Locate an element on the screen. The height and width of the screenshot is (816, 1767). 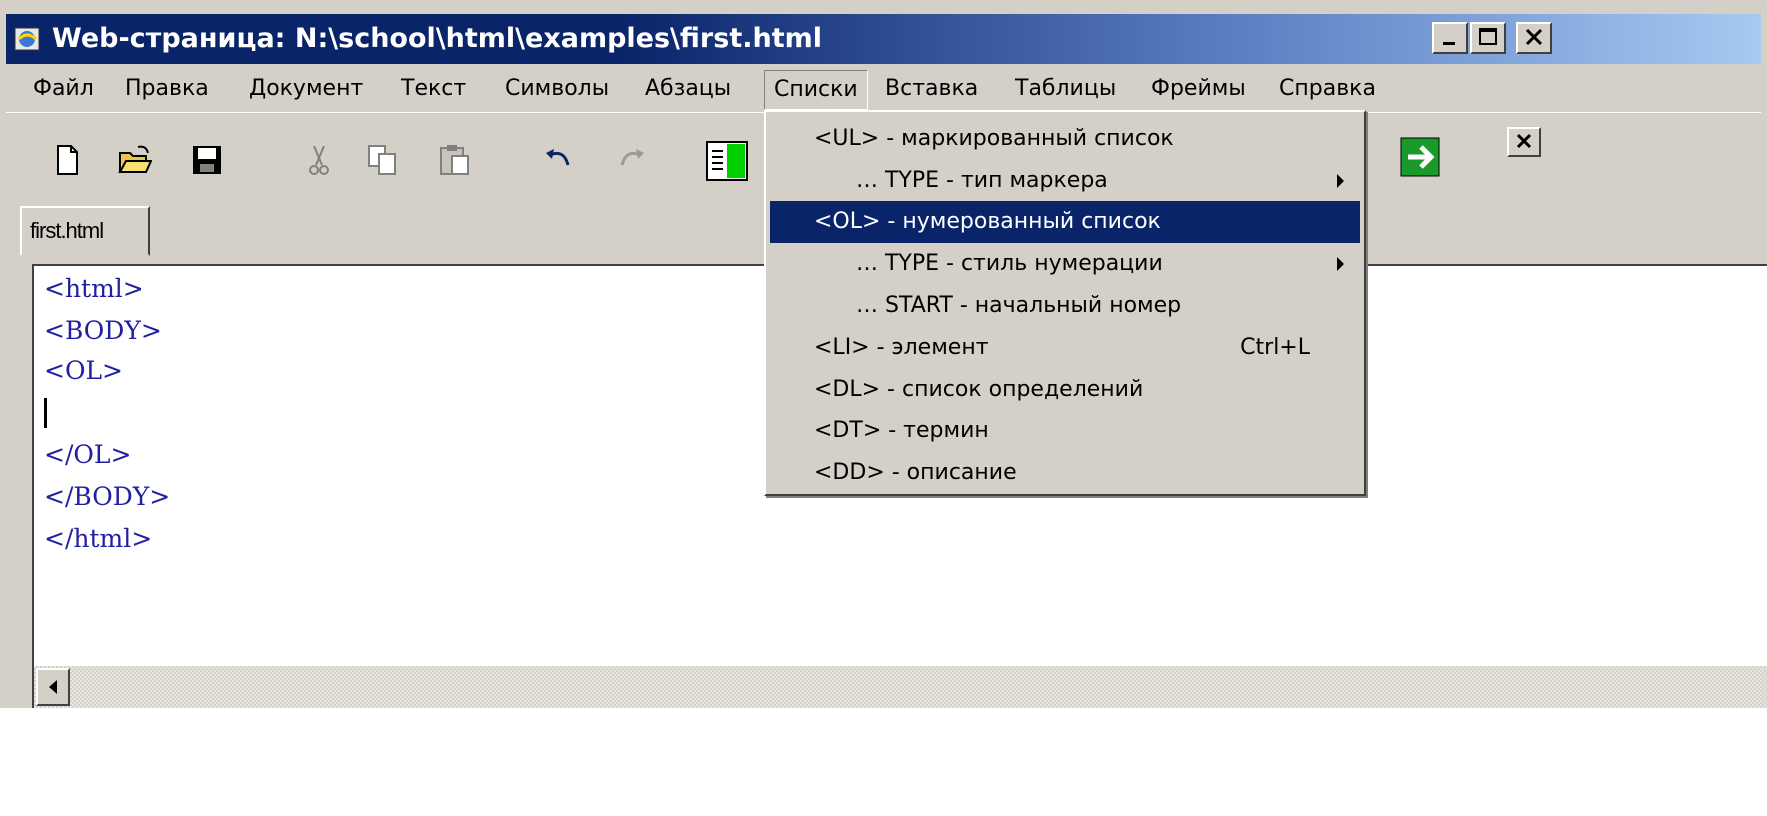
menu-help-label: Справка is located at coordinates (1327, 88).